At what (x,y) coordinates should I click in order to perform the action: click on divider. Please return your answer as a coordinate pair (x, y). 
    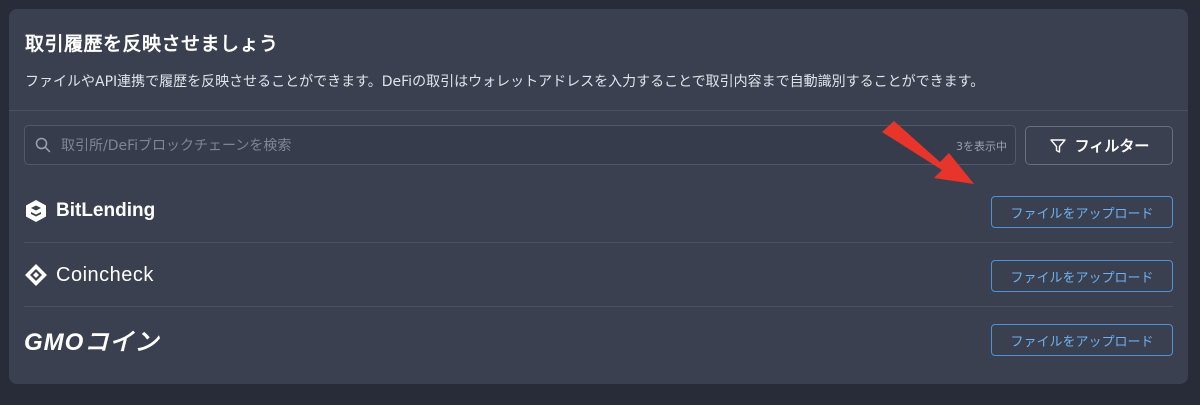
    Looking at the image, I should click on (598, 110).